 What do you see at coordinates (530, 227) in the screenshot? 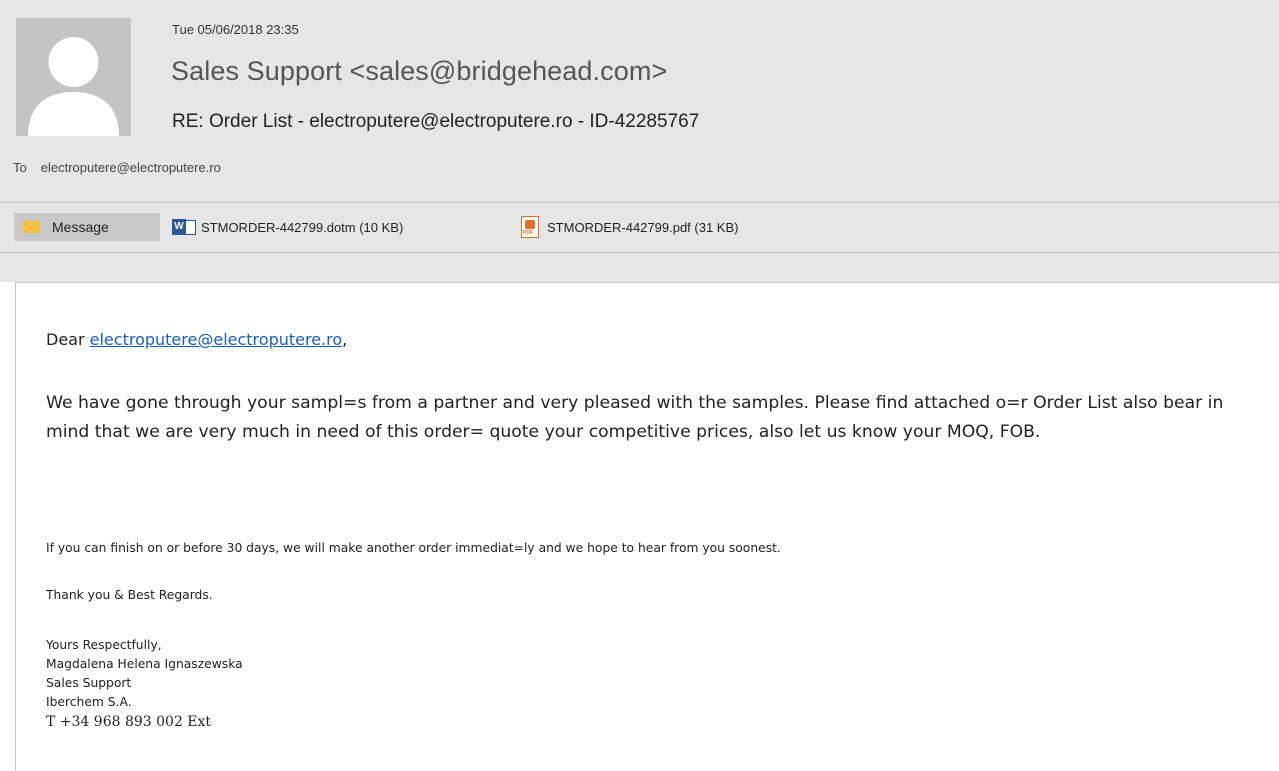
I see `pdf-icon` at bounding box center [530, 227].